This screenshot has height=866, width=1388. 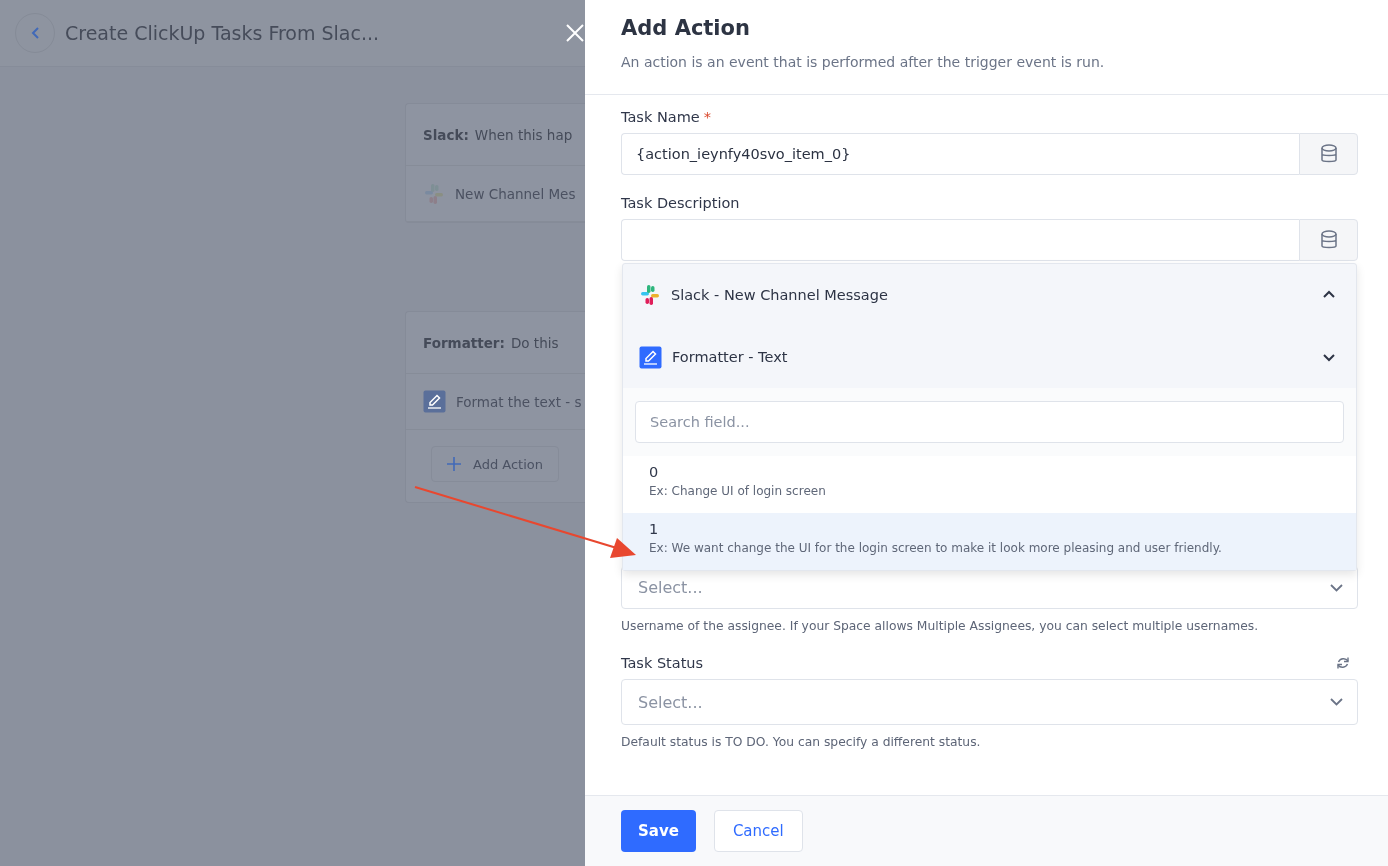 I want to click on text-field, so click(x=960, y=240).